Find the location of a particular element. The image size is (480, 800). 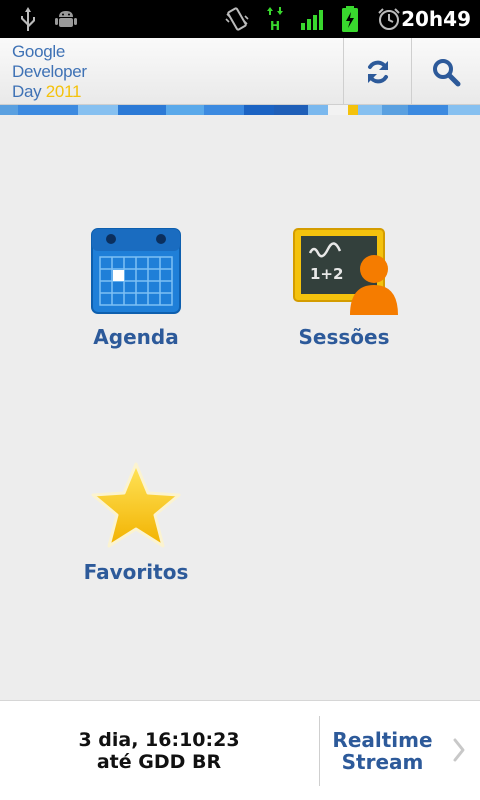

hspa-data-icon: H is located at coordinates (275, 19).